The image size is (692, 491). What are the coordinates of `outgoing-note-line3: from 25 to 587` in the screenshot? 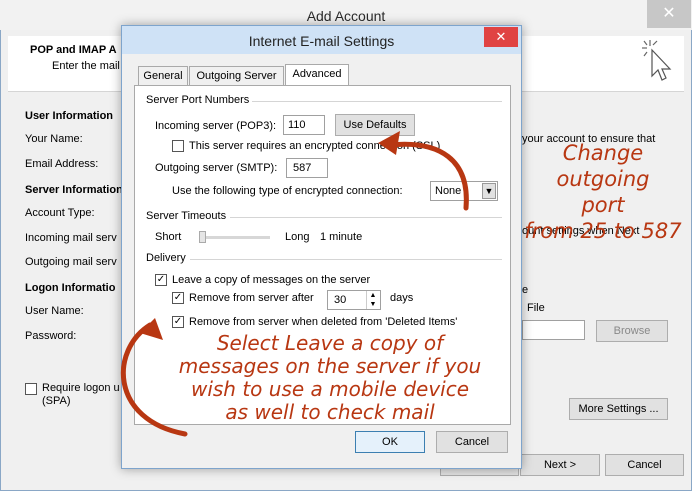 It's located at (603, 231).